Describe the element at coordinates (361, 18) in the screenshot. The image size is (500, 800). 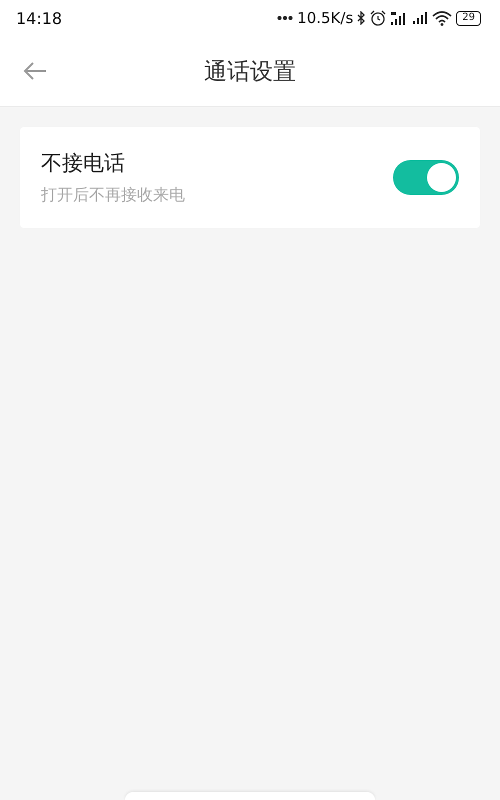
I see `bluetooth-icon` at that location.